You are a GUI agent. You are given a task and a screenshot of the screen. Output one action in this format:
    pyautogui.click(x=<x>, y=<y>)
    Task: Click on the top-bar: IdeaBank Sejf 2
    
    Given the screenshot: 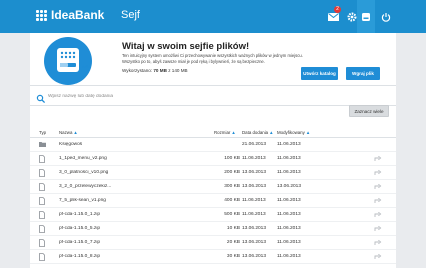 What is the action you would take?
    pyautogui.click(x=213, y=16)
    